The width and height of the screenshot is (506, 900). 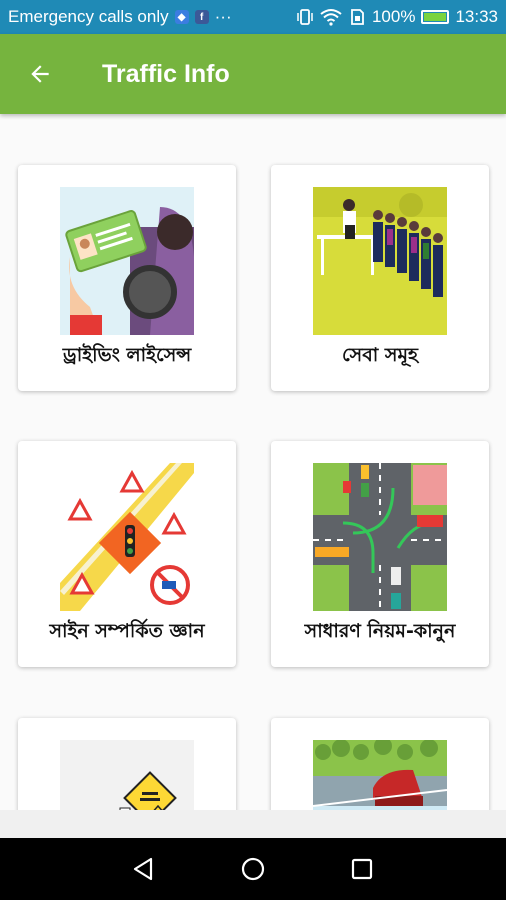 What do you see at coordinates (127, 631) in the screenshot?
I see `card-label: সাইন সম্পর্কিত জ্ঞান` at bounding box center [127, 631].